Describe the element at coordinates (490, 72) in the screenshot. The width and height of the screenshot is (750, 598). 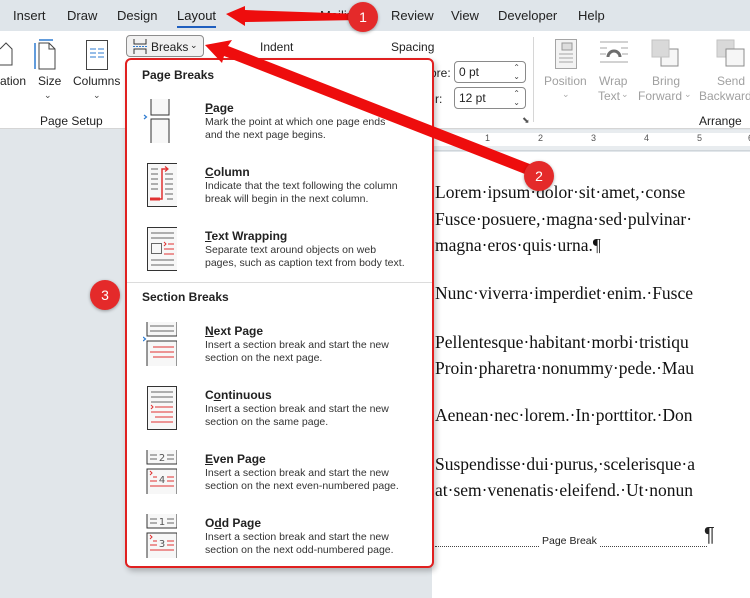
I see `spacing-before-input: 0 pt ⌃ ⌄` at that location.